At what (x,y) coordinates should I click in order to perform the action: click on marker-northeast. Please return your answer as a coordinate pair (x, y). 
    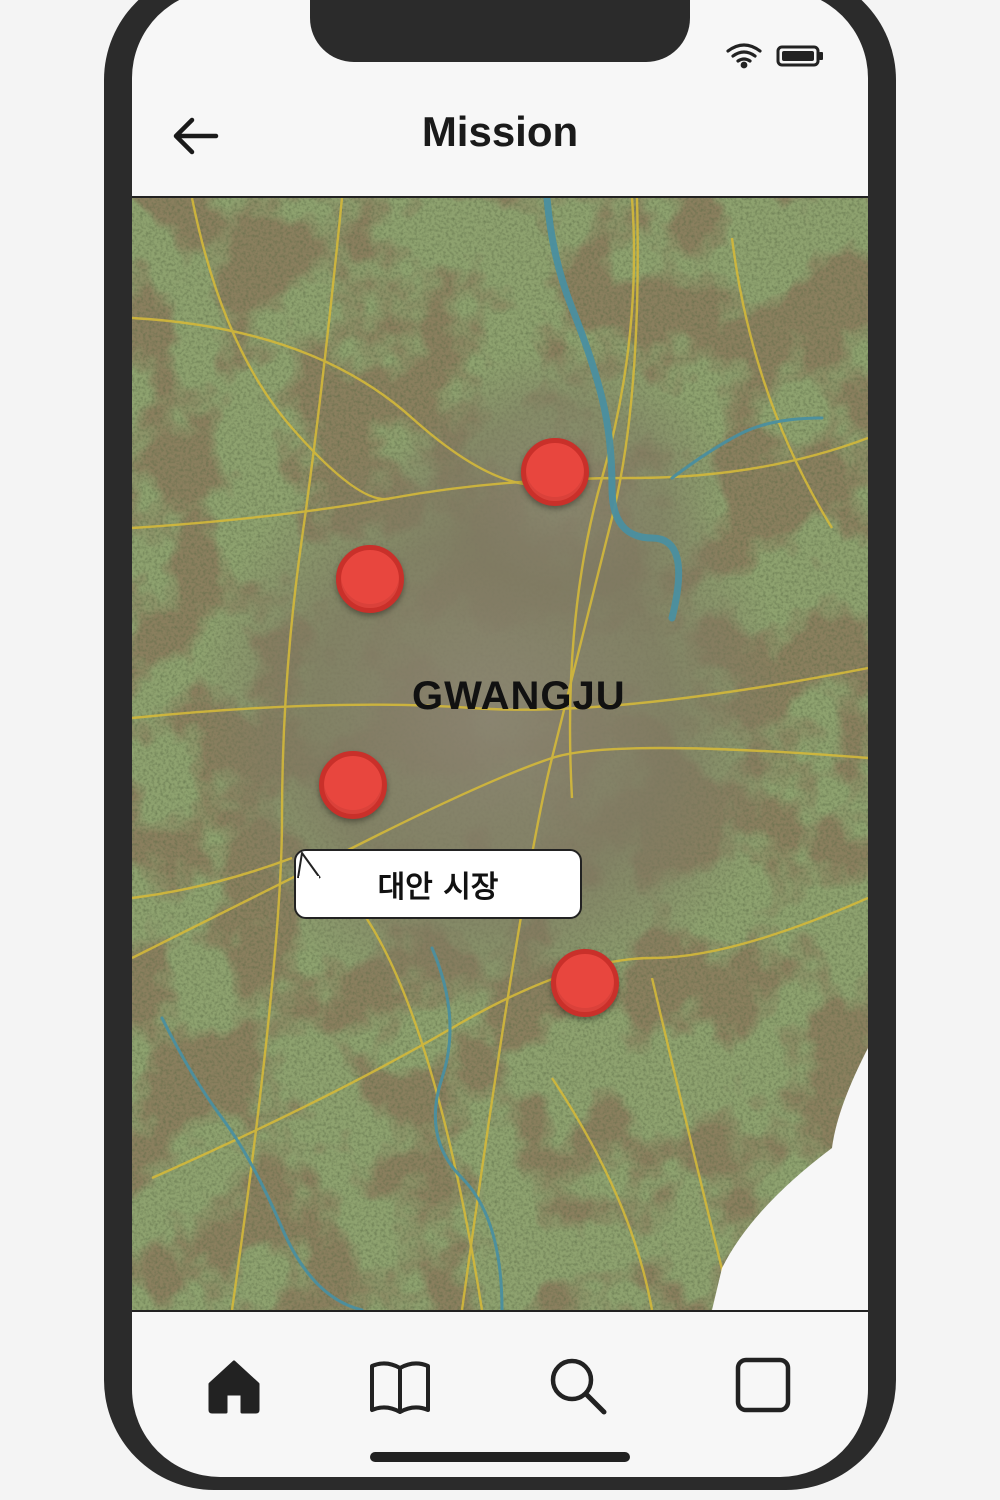
    Looking at the image, I should click on (555, 472).